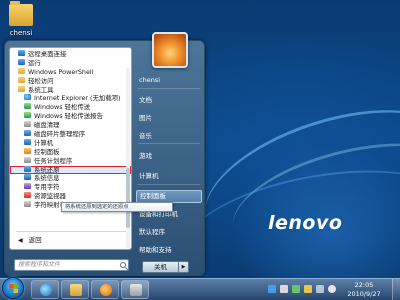 Image resolution: width=400 pixels, height=300 pixels. Describe the element at coordinates (27, 186) in the screenshot. I see `private-character-icon` at that location.